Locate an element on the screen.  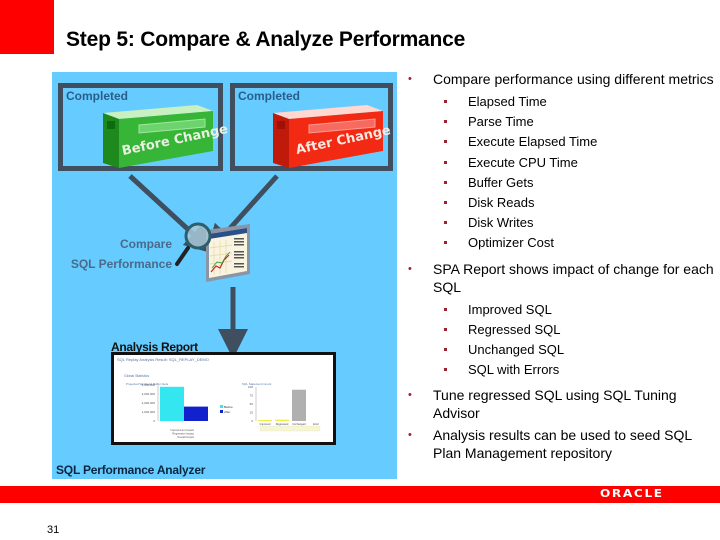
legend-label: Before is located at coordinates (228, 407).